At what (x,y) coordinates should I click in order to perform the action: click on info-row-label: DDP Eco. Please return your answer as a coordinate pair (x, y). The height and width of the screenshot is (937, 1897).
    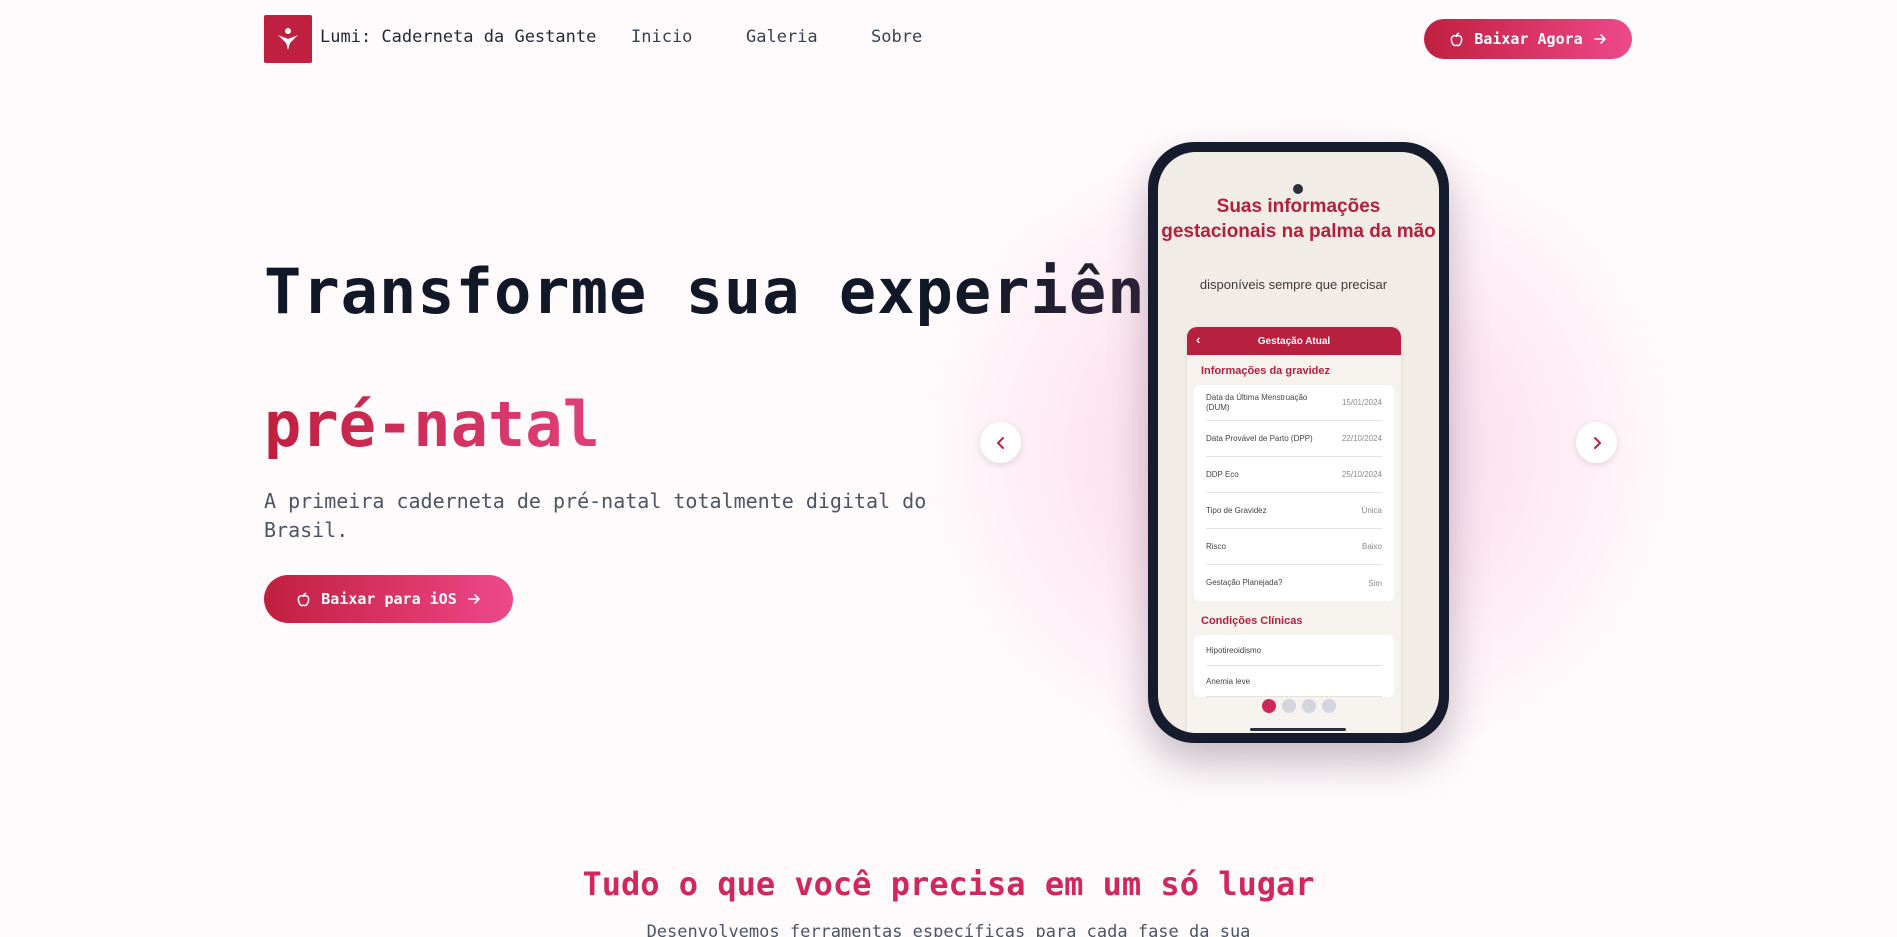
    Looking at the image, I should click on (1222, 474).